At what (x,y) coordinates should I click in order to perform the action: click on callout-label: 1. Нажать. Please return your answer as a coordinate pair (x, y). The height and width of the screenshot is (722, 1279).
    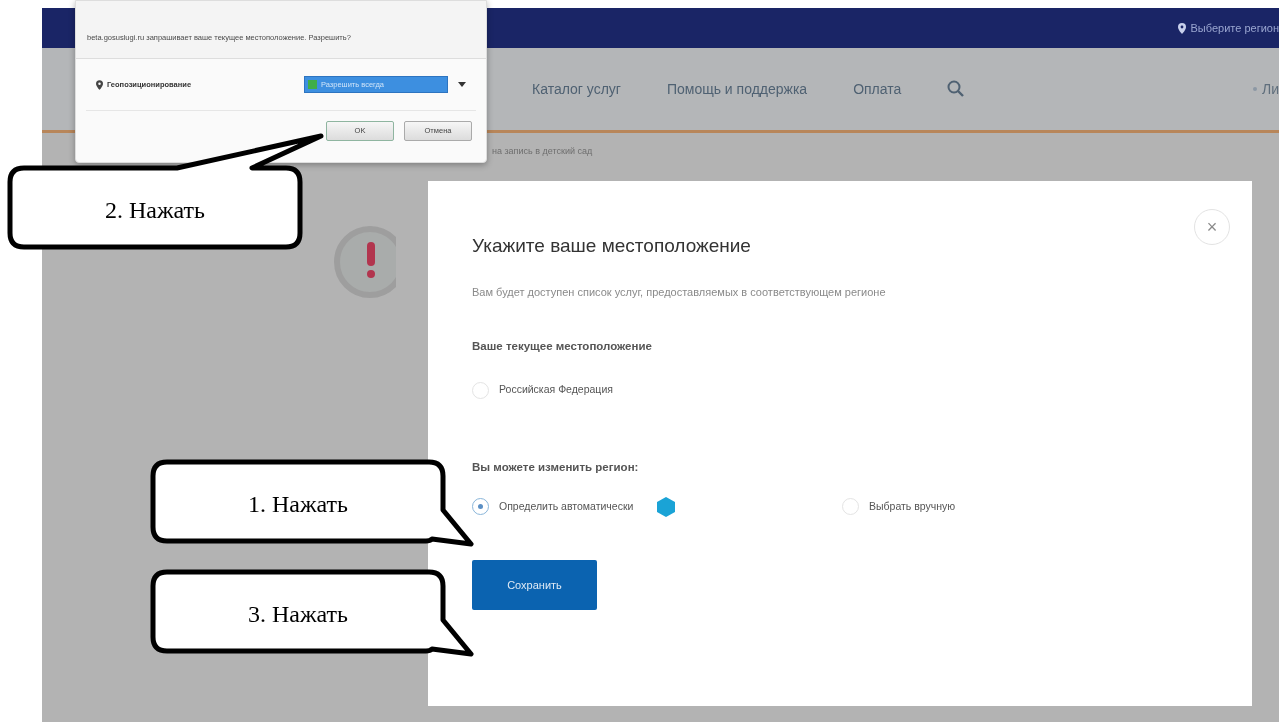
    Looking at the image, I should click on (298, 504).